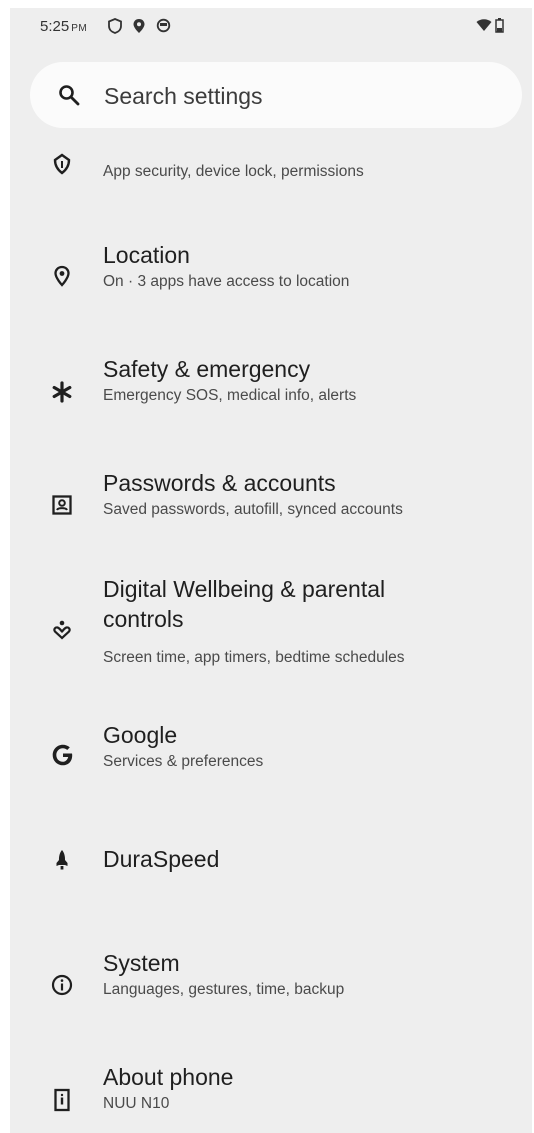  I want to click on shield-icon, so click(62, 164).